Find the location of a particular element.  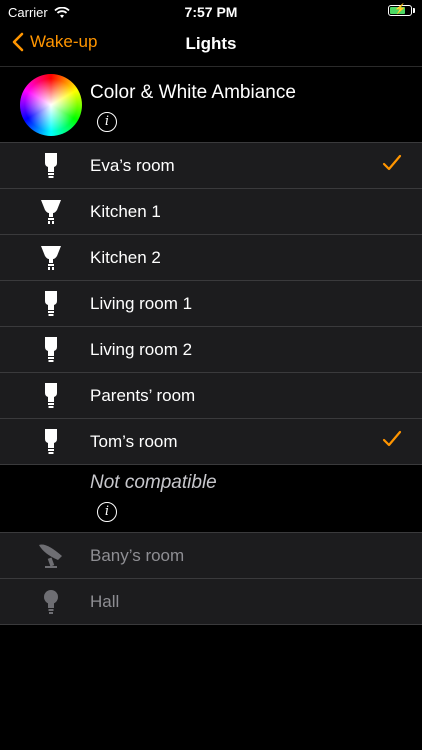

light-row-living-room-2: Living room 2 is located at coordinates (211, 350).